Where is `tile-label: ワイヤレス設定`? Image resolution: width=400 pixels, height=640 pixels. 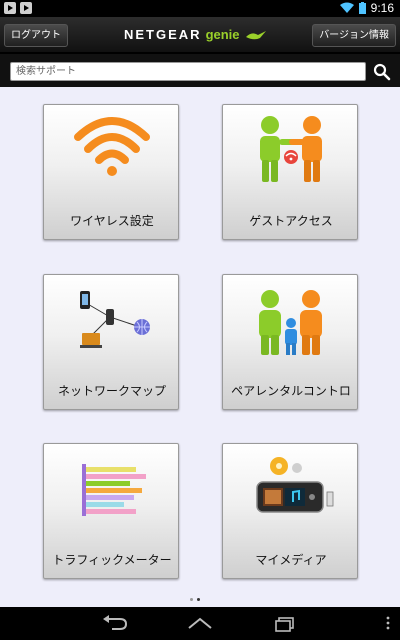
tile-label: ワイヤレス設定 is located at coordinates (112, 221).